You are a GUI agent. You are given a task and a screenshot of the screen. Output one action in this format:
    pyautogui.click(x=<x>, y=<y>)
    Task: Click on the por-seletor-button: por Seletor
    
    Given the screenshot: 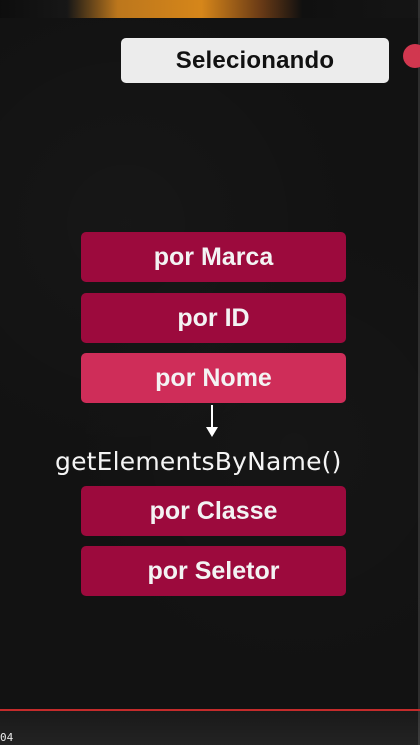 What is the action you would take?
    pyautogui.click(x=213, y=571)
    